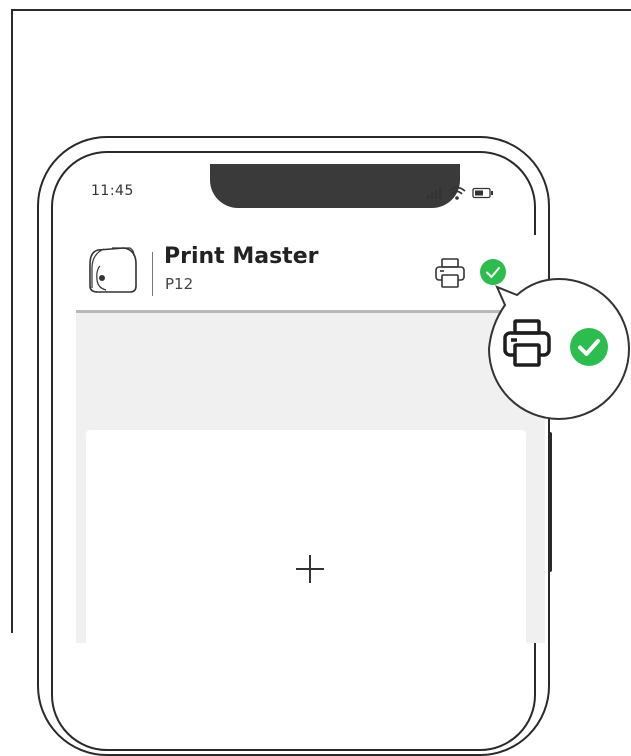 Image resolution: width=631 pixels, height=756 pixels. Describe the element at coordinates (152, 274) in the screenshot. I see `logo-divider` at that location.